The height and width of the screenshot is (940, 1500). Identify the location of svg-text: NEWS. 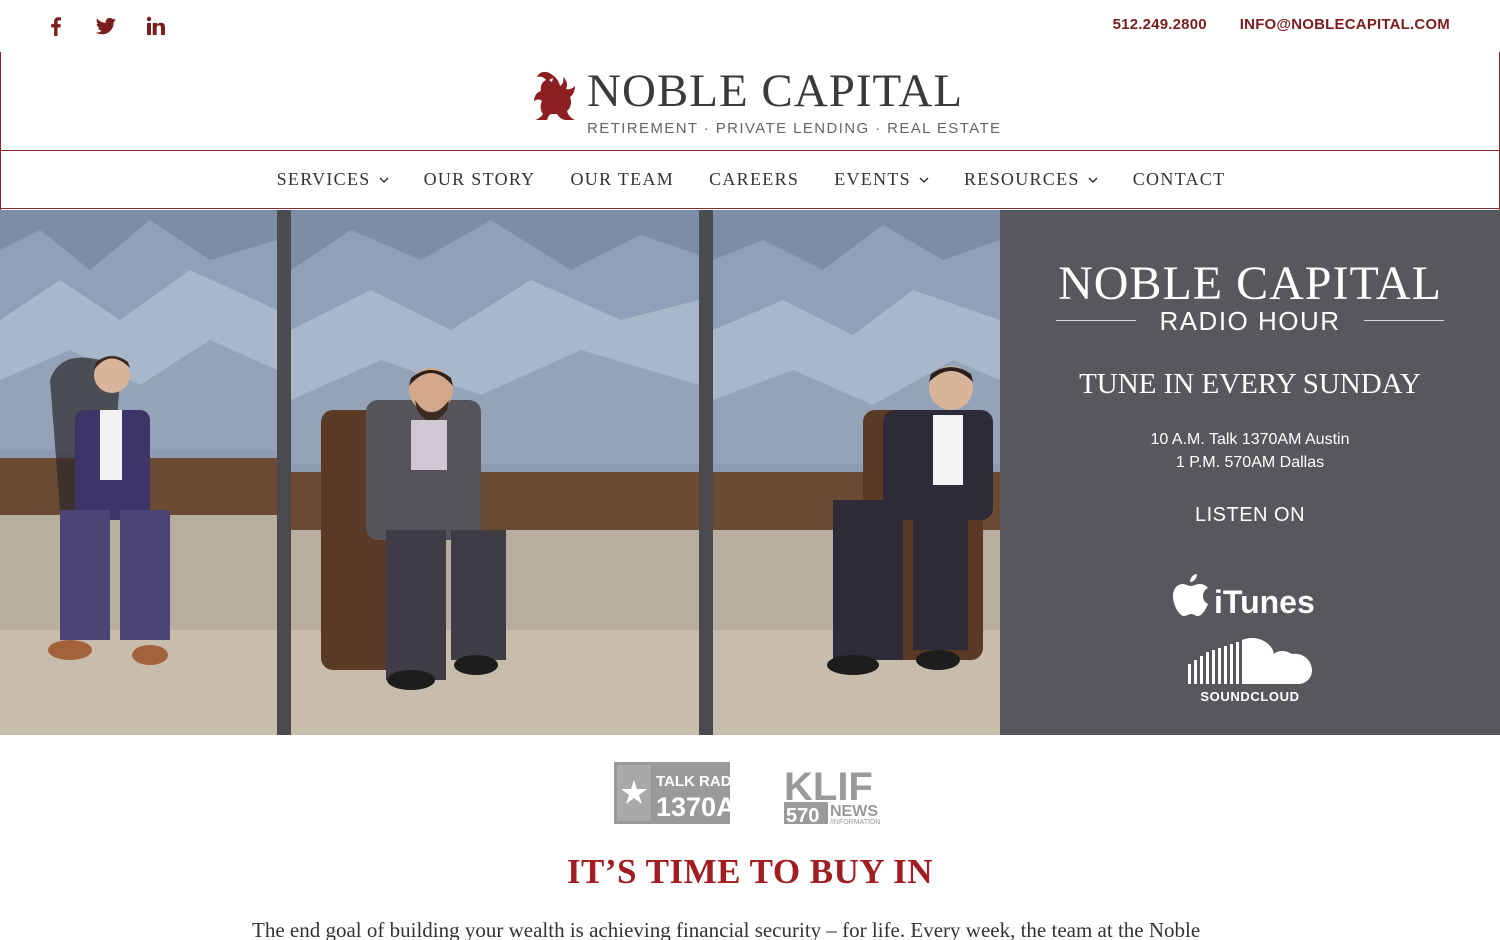
(854, 811).